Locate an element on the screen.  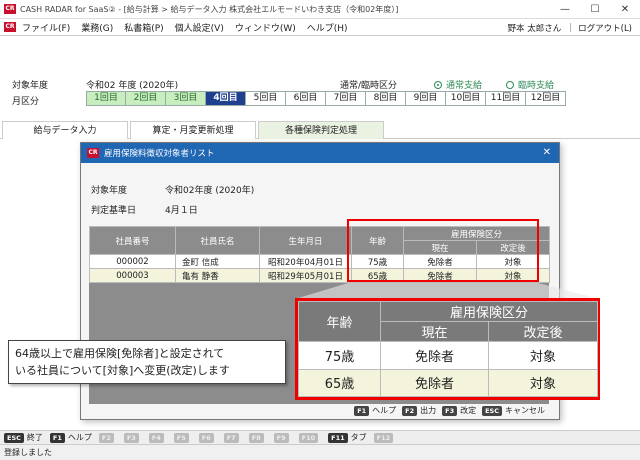
key-f3: F3 is located at coordinates (450, 410).